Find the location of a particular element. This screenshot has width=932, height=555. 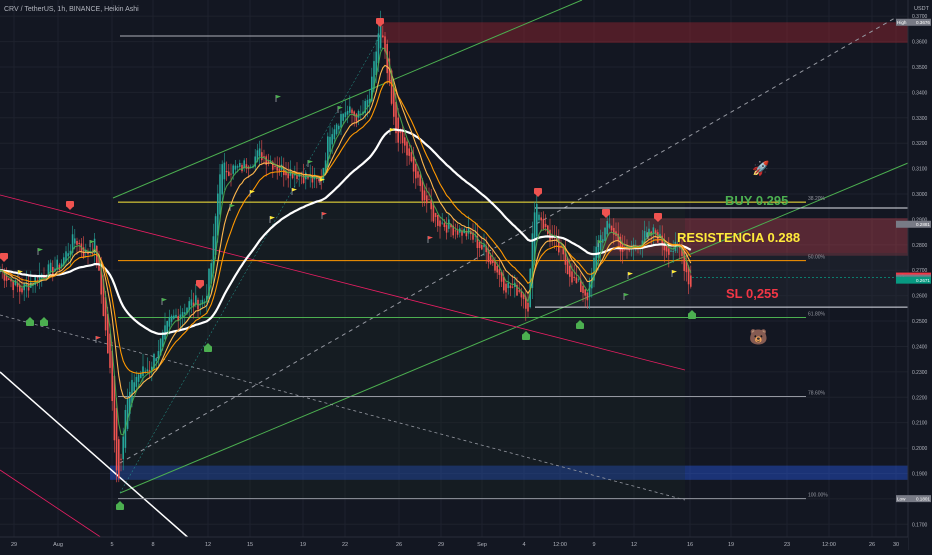

bear-icon: 🐻 is located at coordinates (758, 336).